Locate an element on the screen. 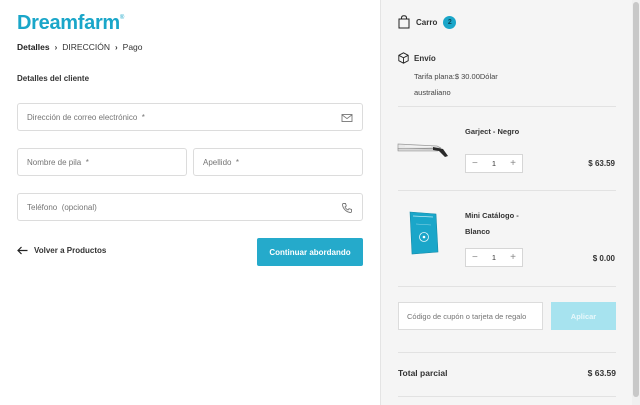 This screenshot has width=640, height=405. coupon-input is located at coordinates (474, 316).